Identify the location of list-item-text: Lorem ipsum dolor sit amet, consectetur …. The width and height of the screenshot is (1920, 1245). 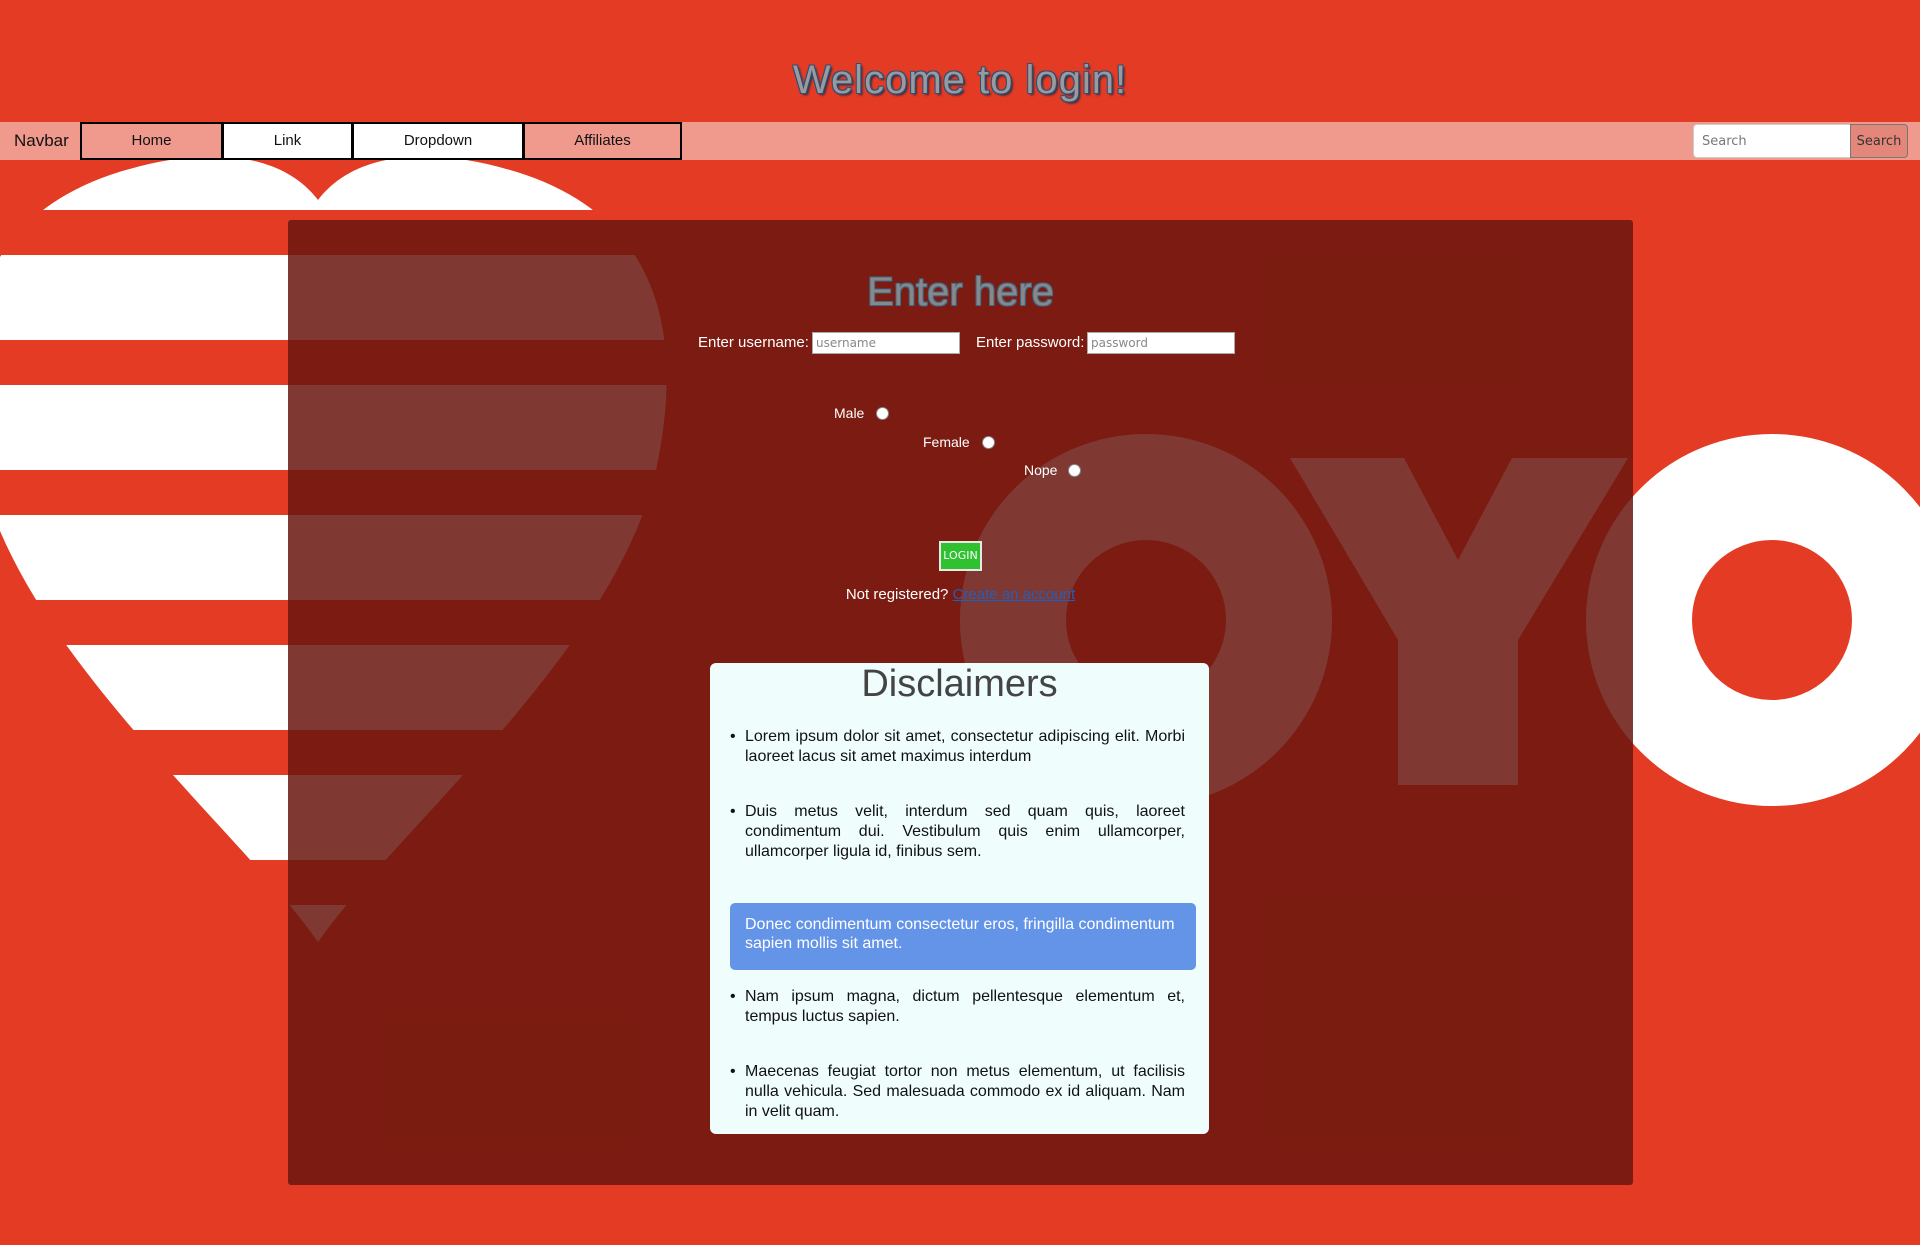
(965, 746).